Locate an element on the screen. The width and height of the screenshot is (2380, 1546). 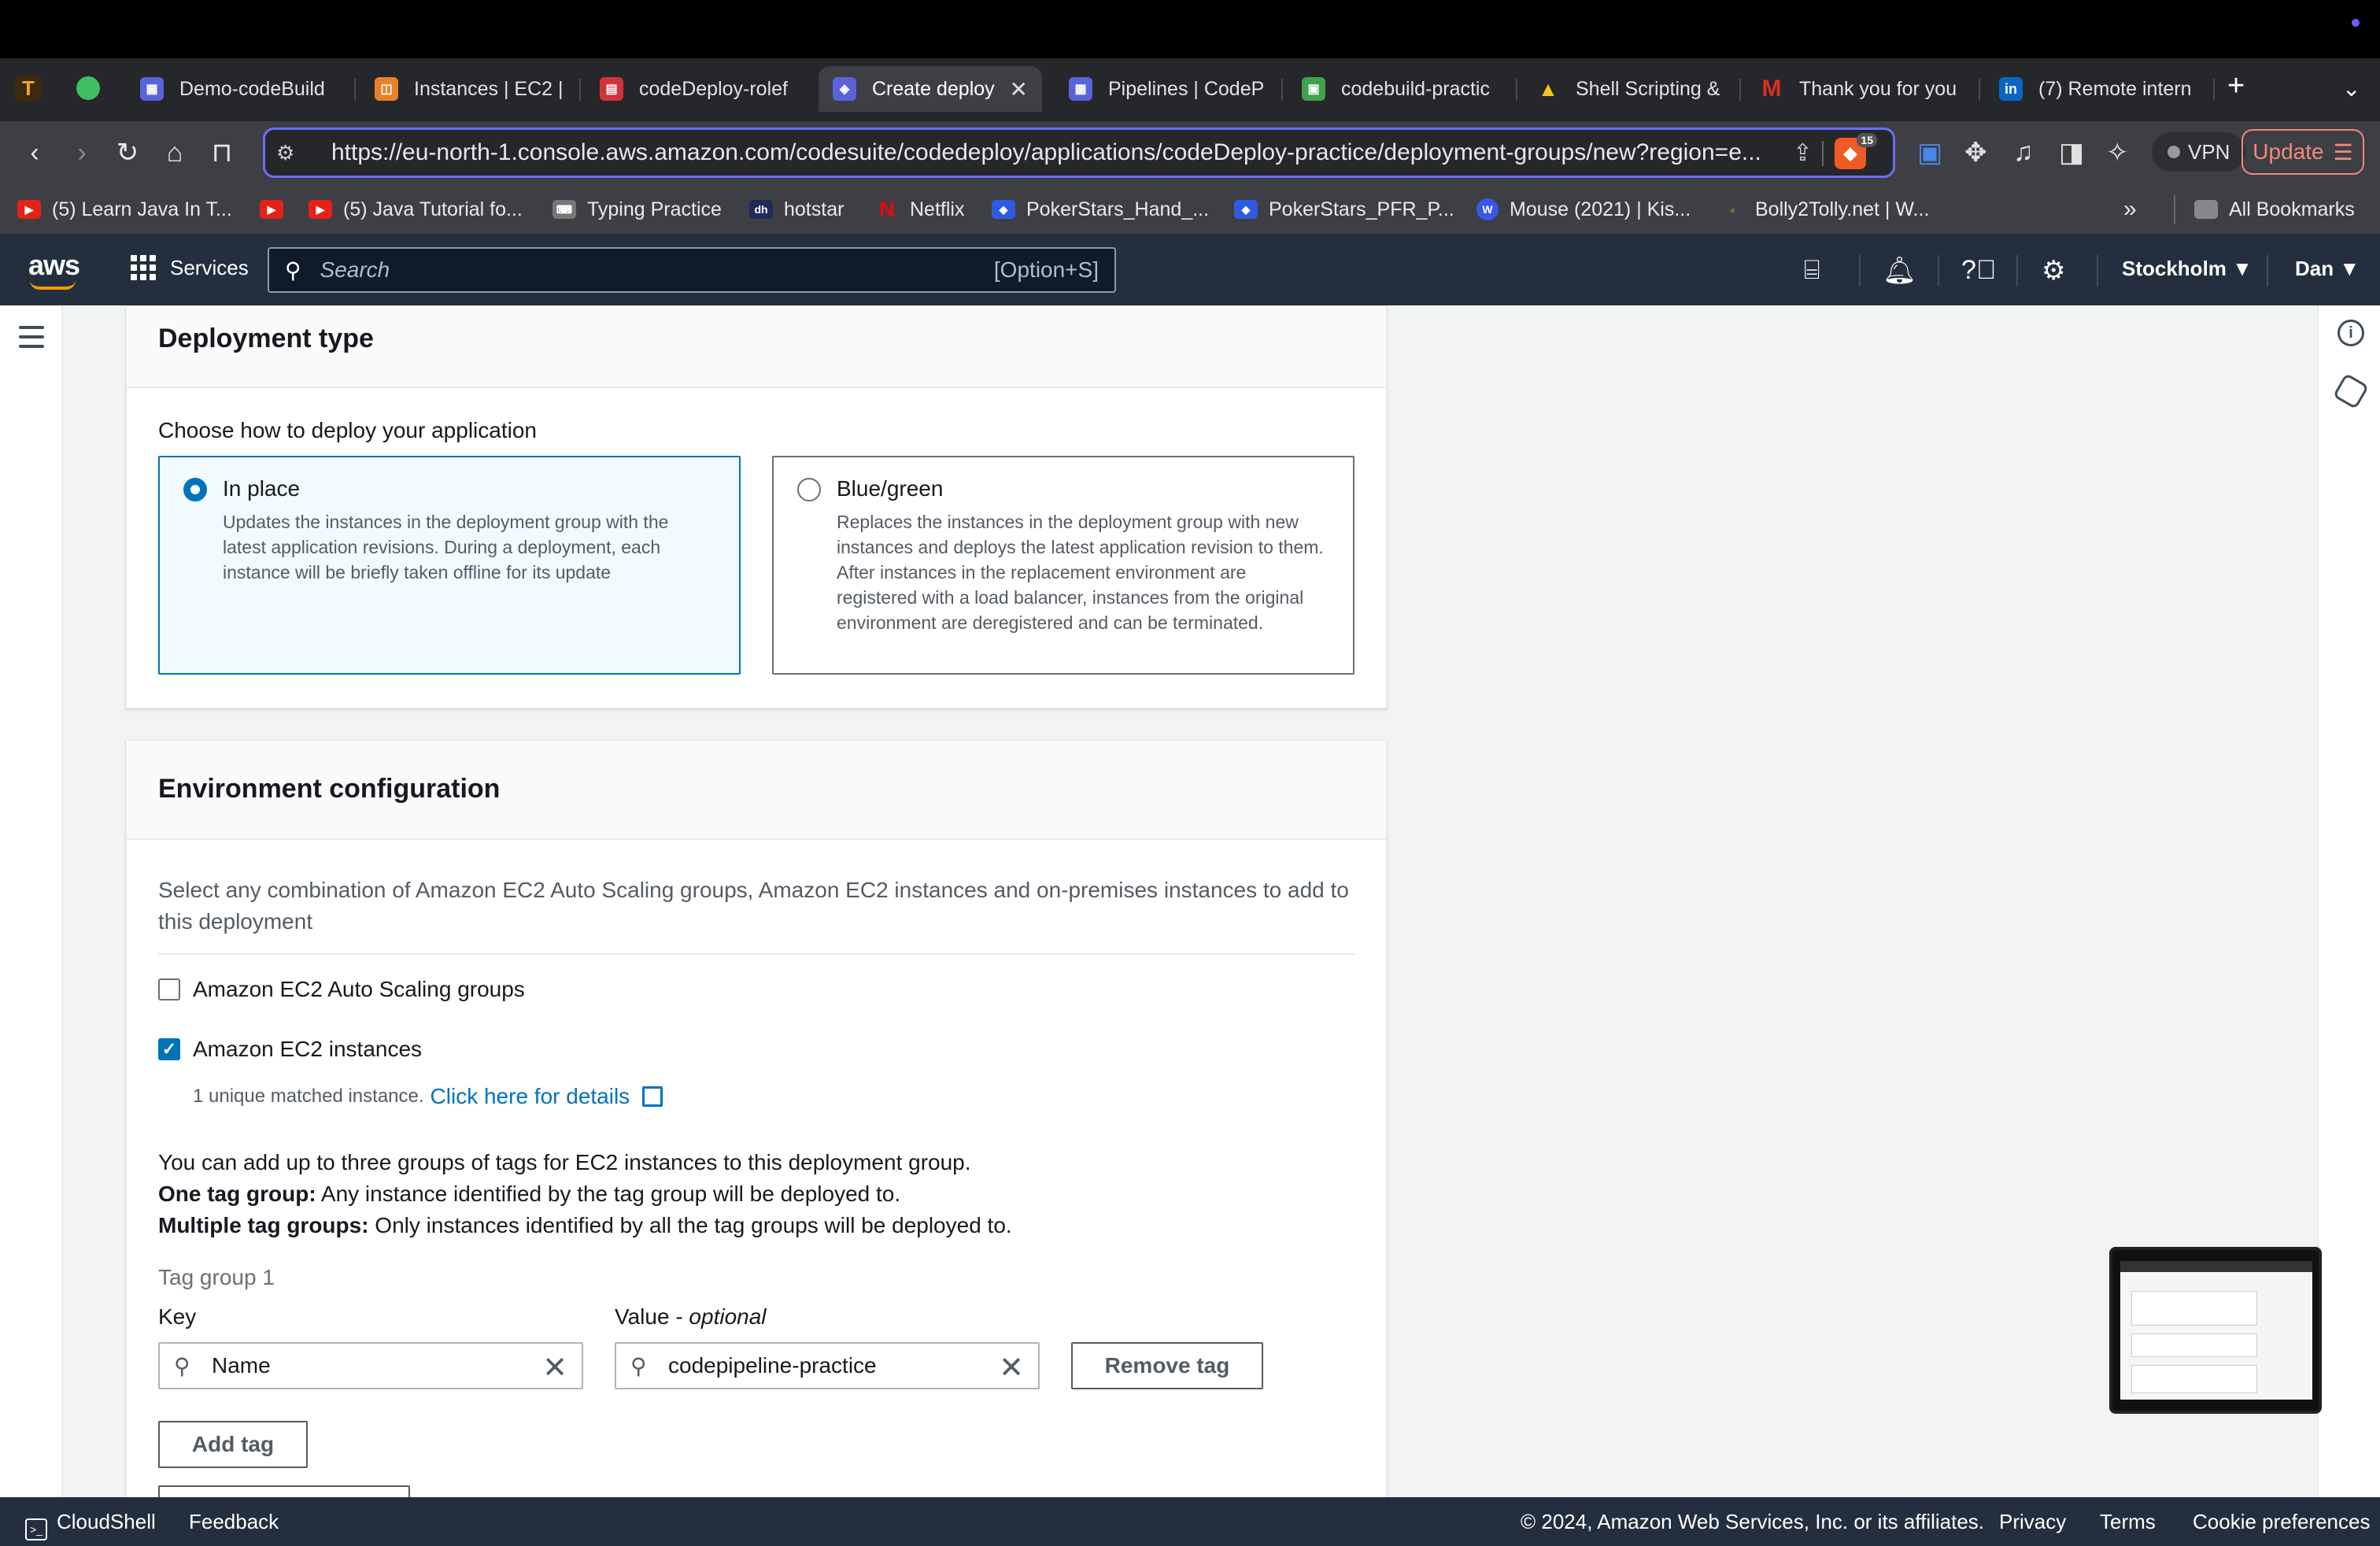
bookmark-item: dh hotstar is located at coordinates (796, 209).